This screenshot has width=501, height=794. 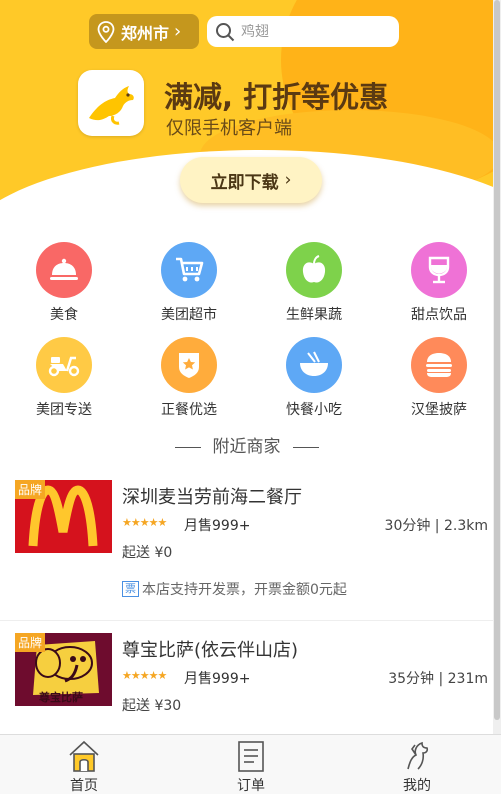 I want to click on min-order: 起送 ¥0, so click(x=147, y=553).